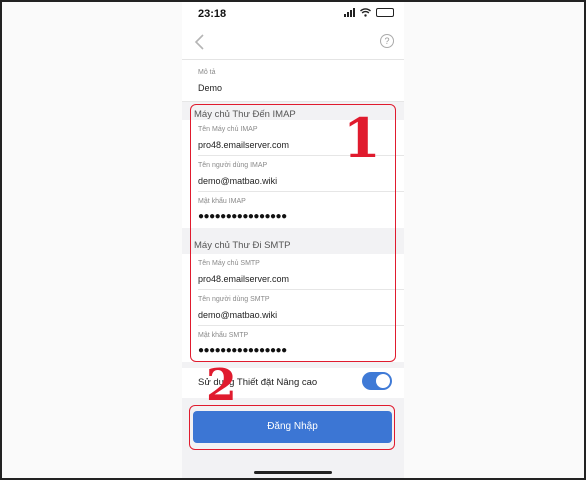  Describe the element at coordinates (349, 12) in the screenshot. I see `signal-icon` at that location.